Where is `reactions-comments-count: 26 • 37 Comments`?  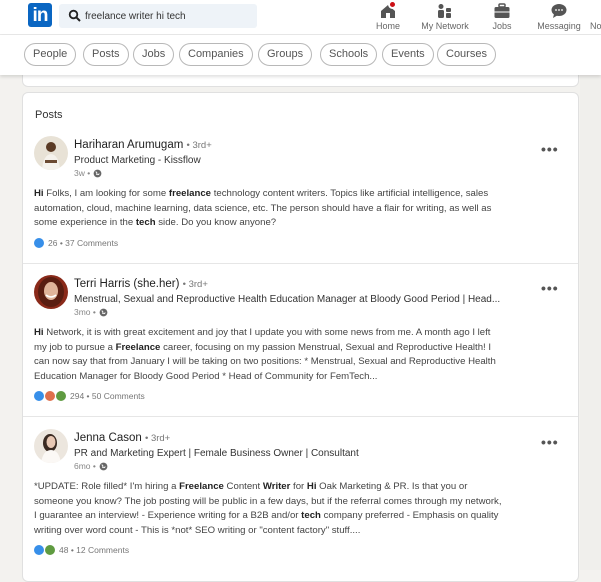 reactions-comments-count: 26 • 37 Comments is located at coordinates (83, 243).